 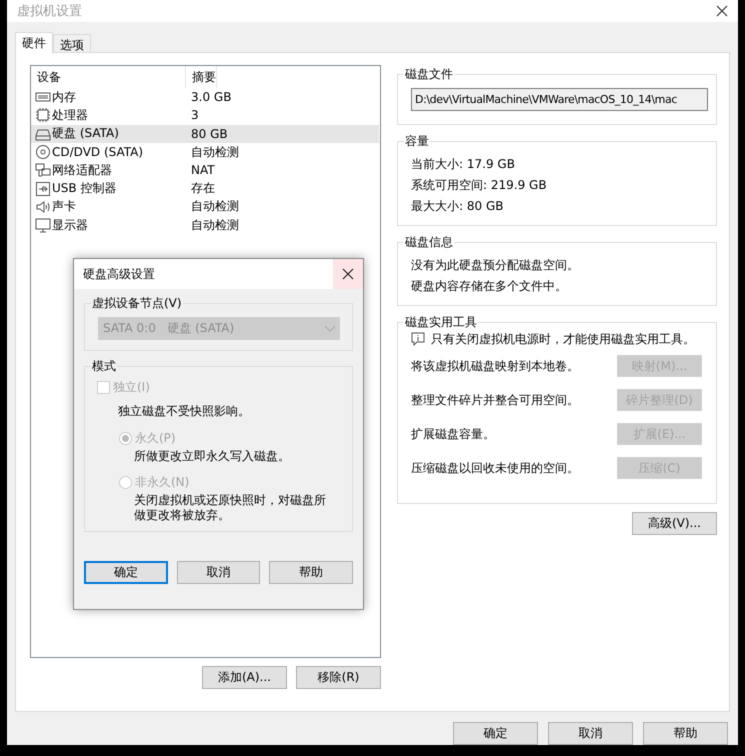 What do you see at coordinates (429, 242) in the screenshot?
I see `group-title: 磁盘信息` at bounding box center [429, 242].